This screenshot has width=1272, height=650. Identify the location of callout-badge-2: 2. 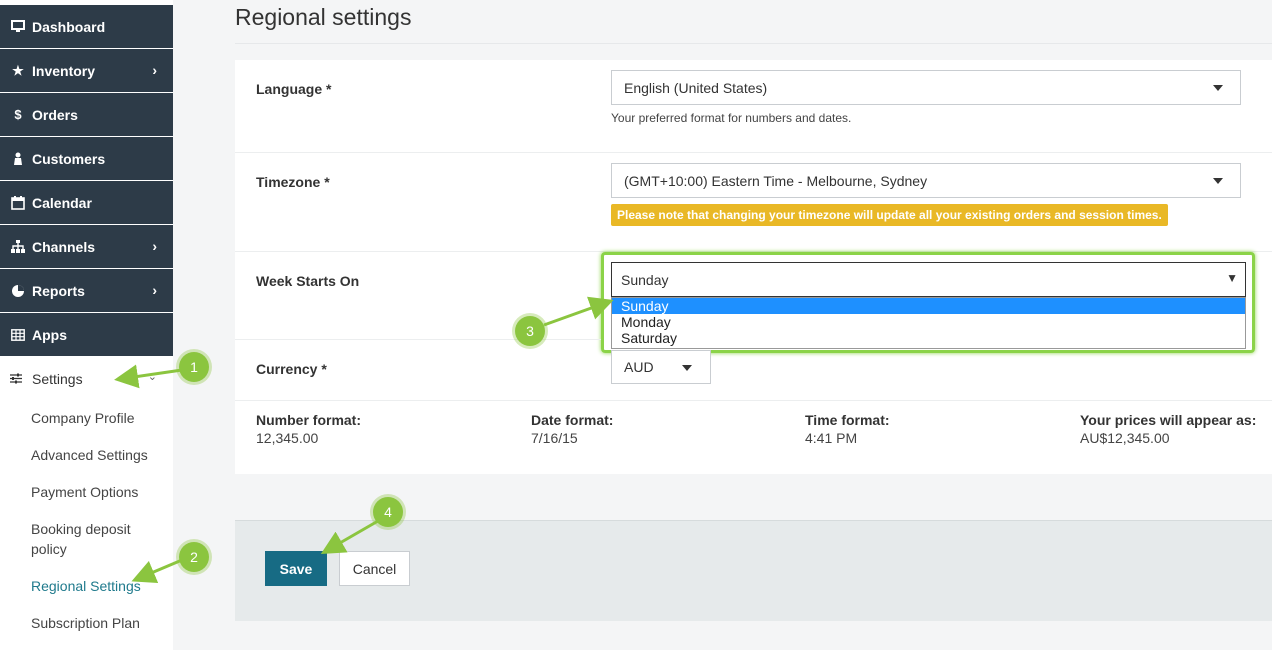
(194, 557).